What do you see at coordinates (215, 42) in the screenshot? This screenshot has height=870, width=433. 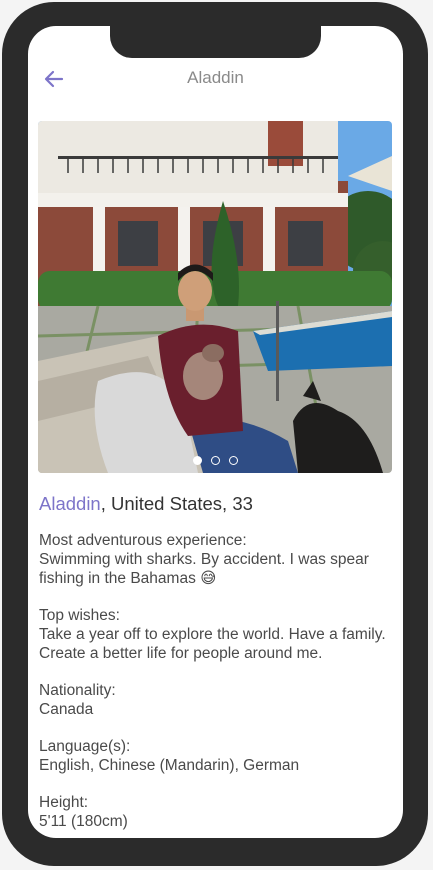 I see `phone-notch` at bounding box center [215, 42].